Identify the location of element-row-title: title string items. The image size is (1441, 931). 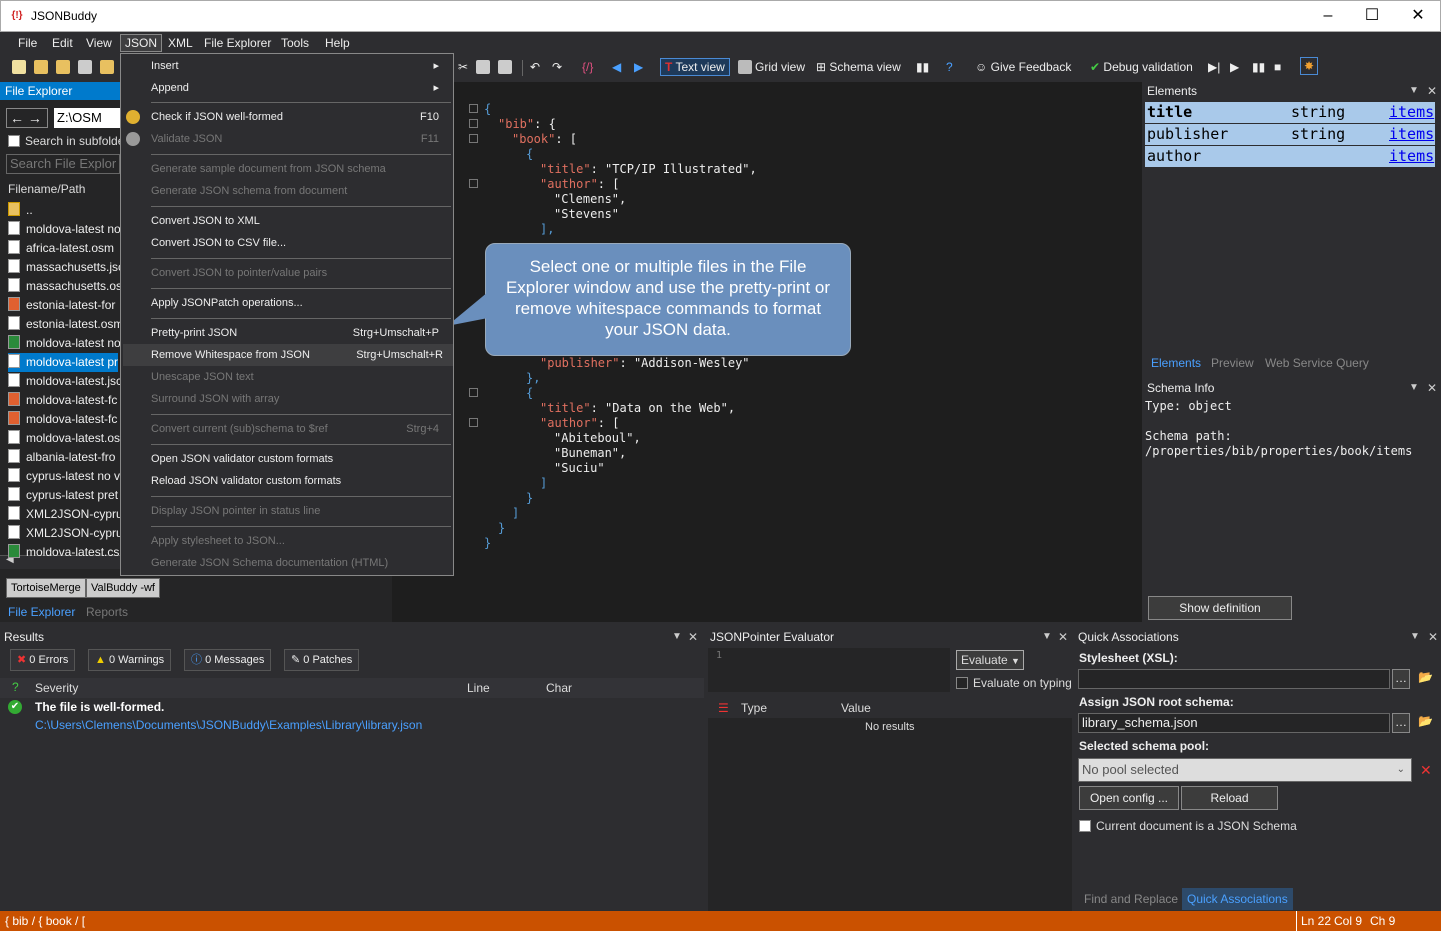
(1290, 112).